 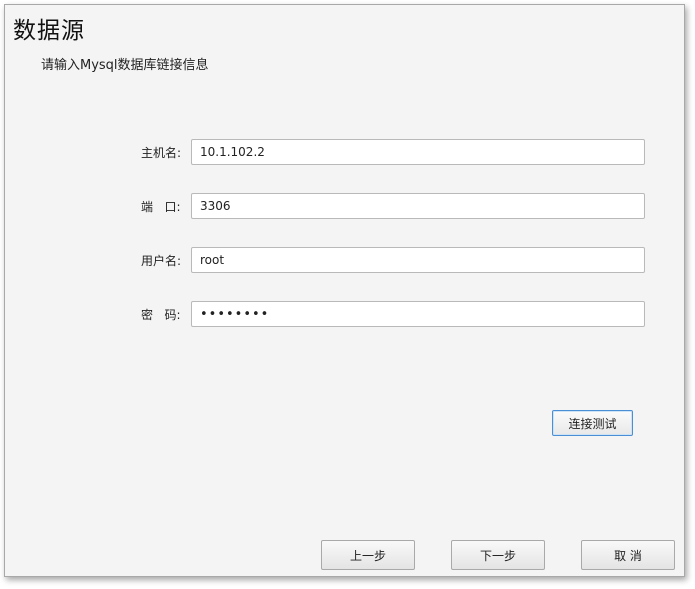 What do you see at coordinates (161, 261) in the screenshot?
I see `user-label: 用户名:` at bounding box center [161, 261].